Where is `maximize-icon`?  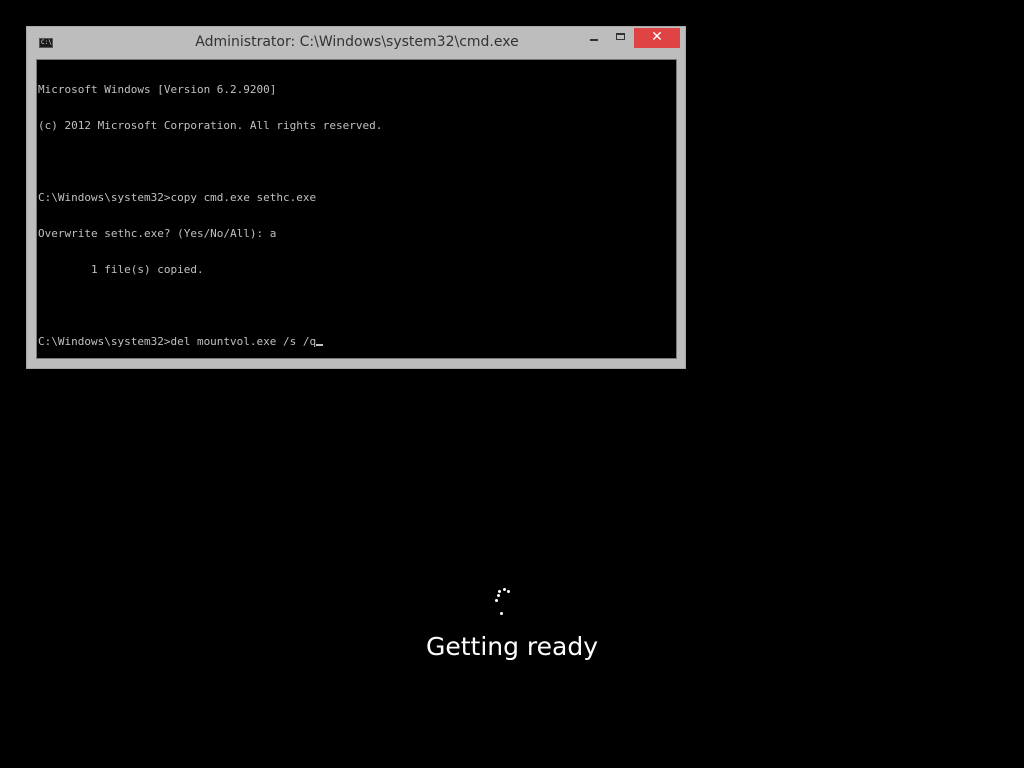 maximize-icon is located at coordinates (620, 36).